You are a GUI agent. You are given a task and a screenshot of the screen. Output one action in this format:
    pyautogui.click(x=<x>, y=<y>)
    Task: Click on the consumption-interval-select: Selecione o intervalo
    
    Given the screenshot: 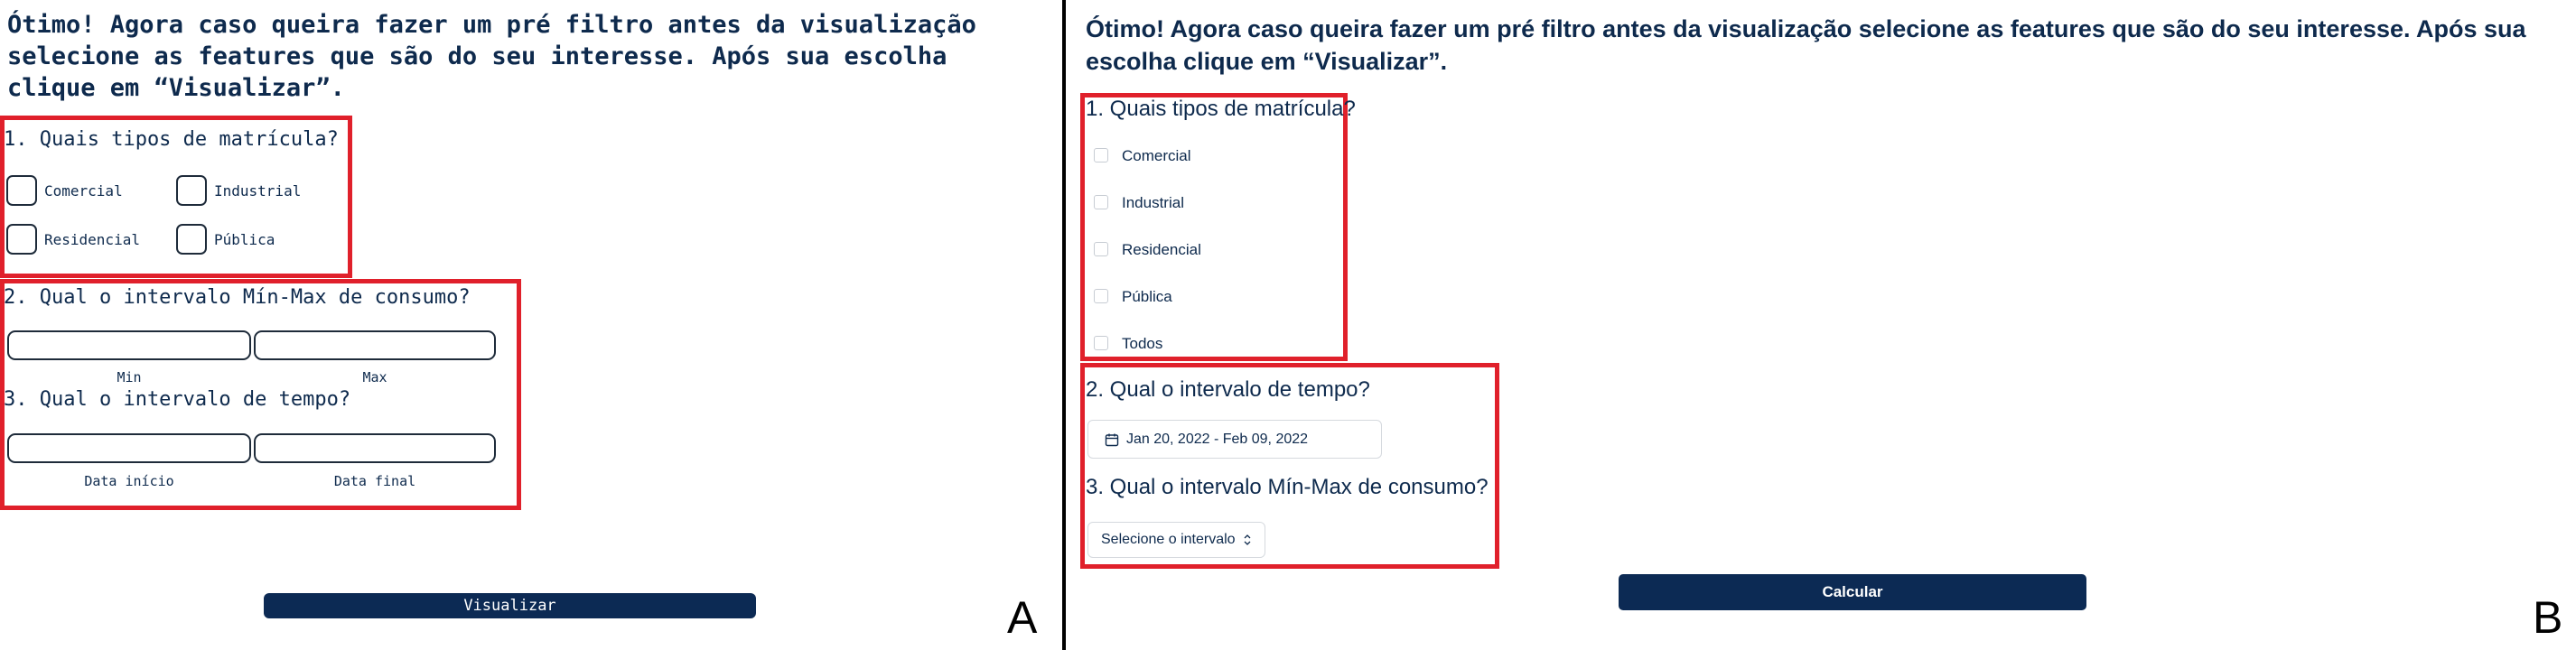 What is the action you would take?
    pyautogui.click(x=1176, y=540)
    